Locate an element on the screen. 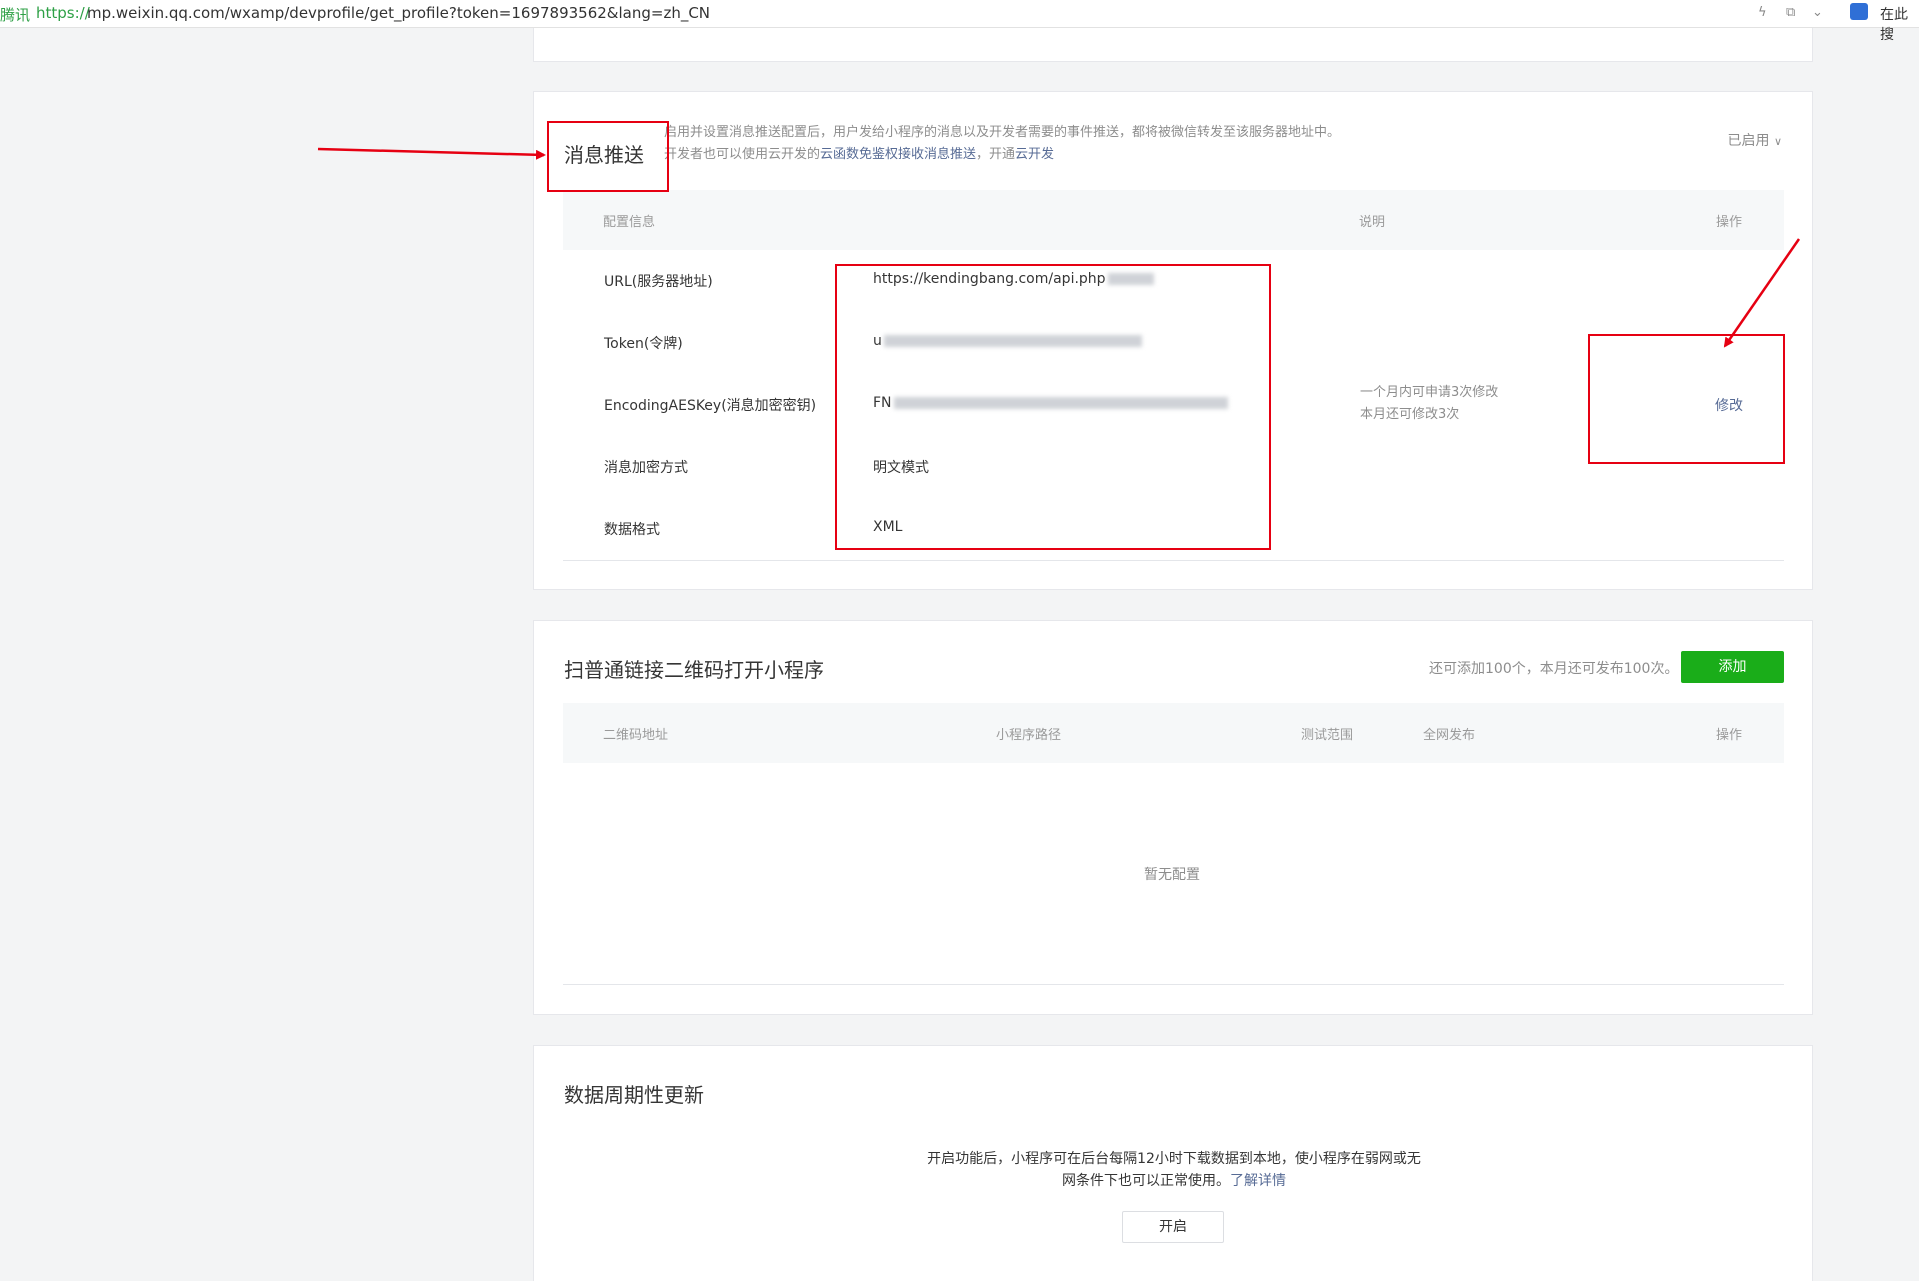 Image resolution: width=1919 pixels, height=1281 pixels. site-label: 腾讯 is located at coordinates (15, 15).